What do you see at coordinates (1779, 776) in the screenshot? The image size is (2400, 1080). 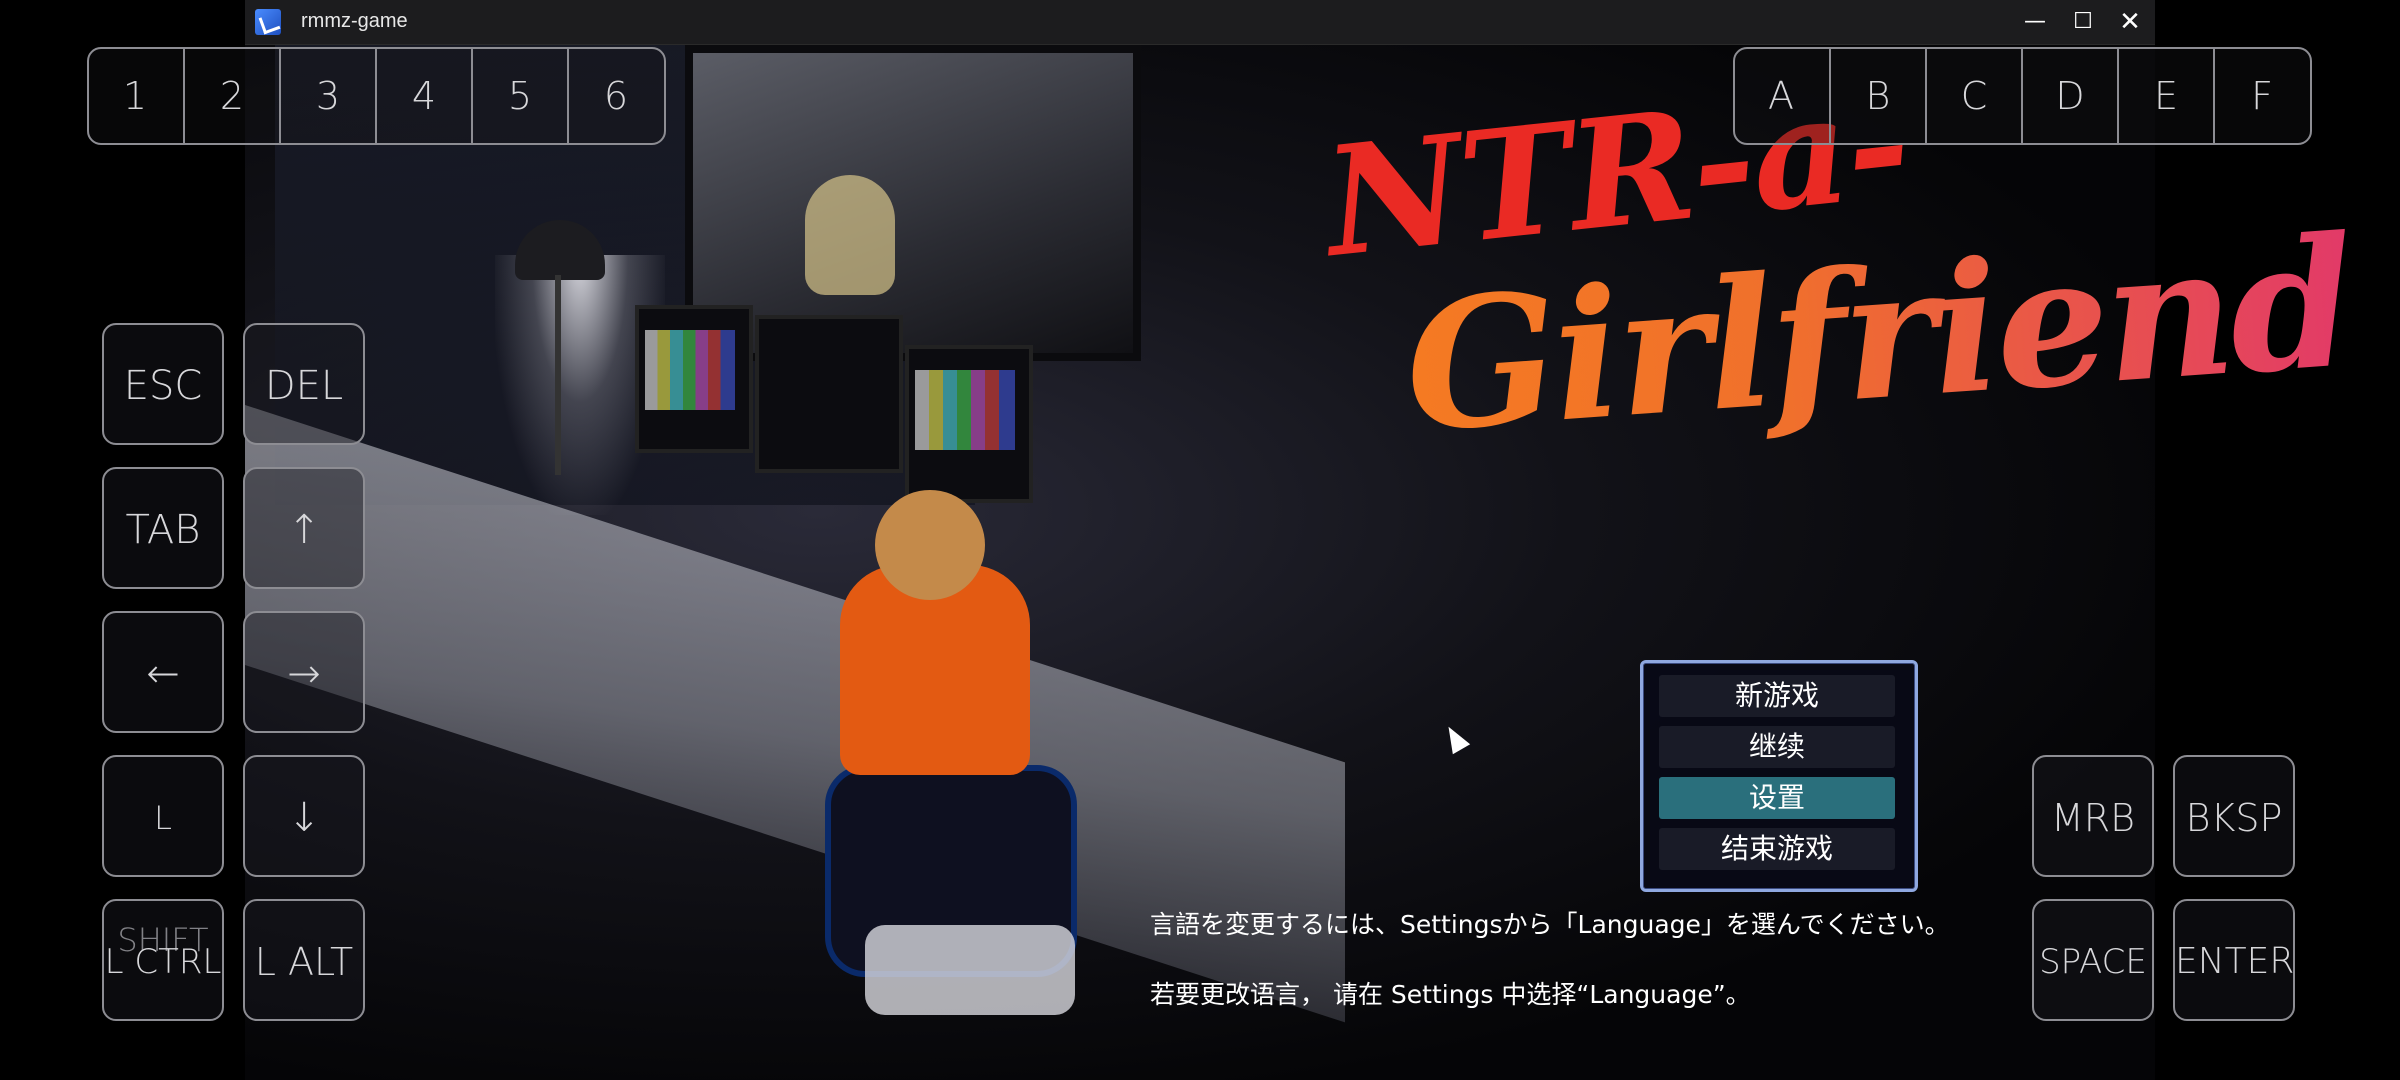 I see `title-menu: 新游戏 继续 设置 结束游戏` at bounding box center [1779, 776].